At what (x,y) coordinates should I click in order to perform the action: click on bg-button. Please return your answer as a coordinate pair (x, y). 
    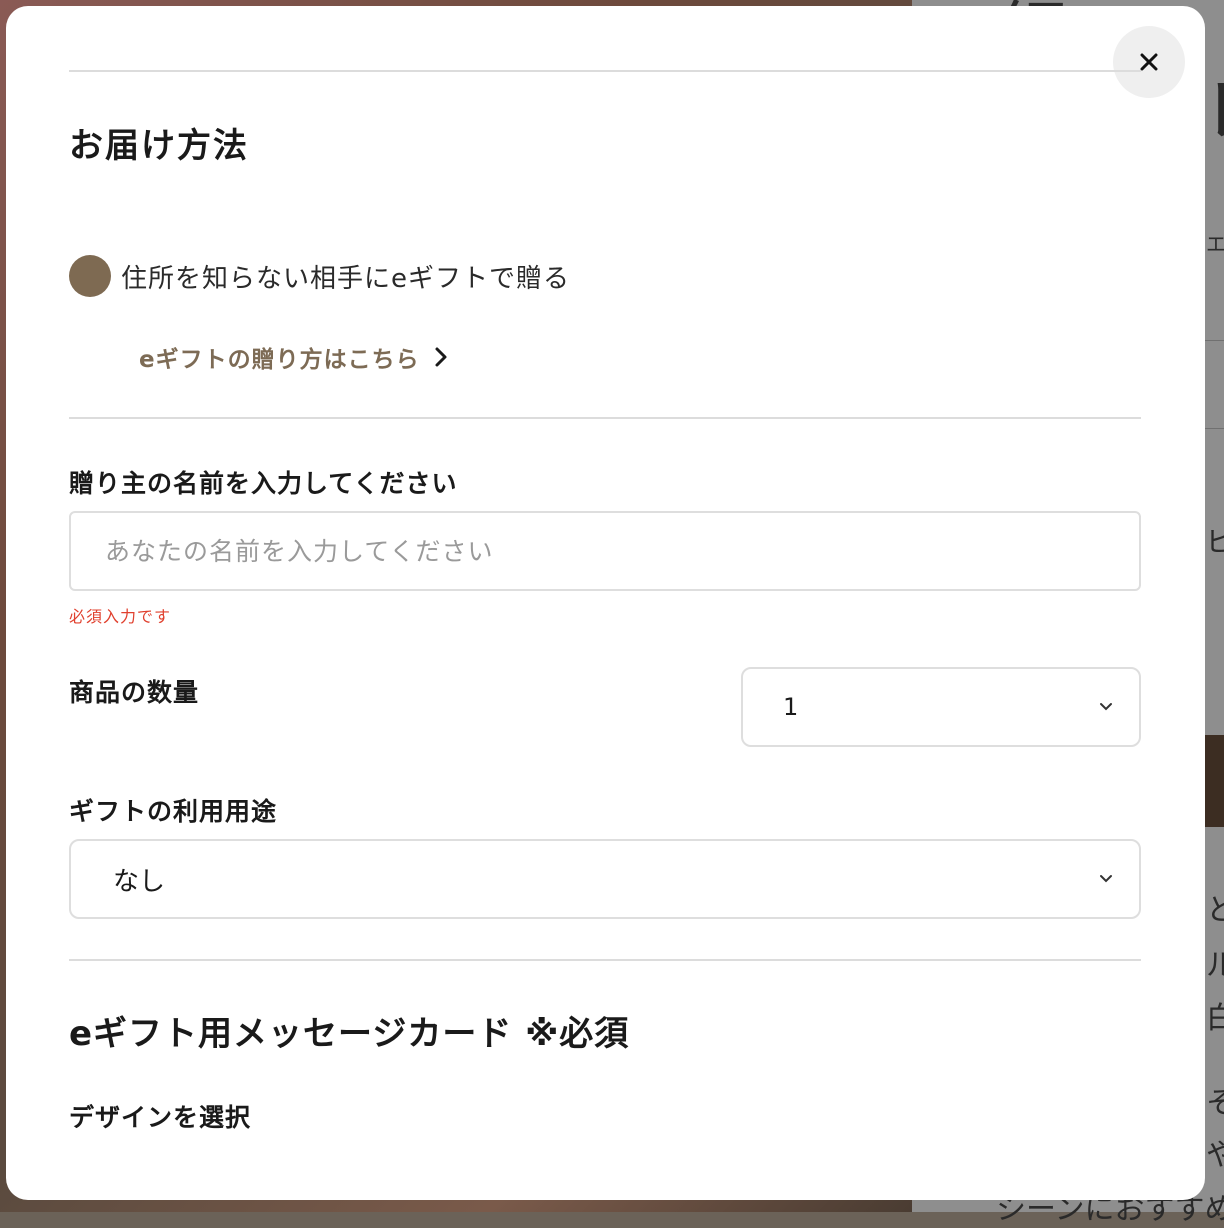
    Looking at the image, I should click on (1213, 781).